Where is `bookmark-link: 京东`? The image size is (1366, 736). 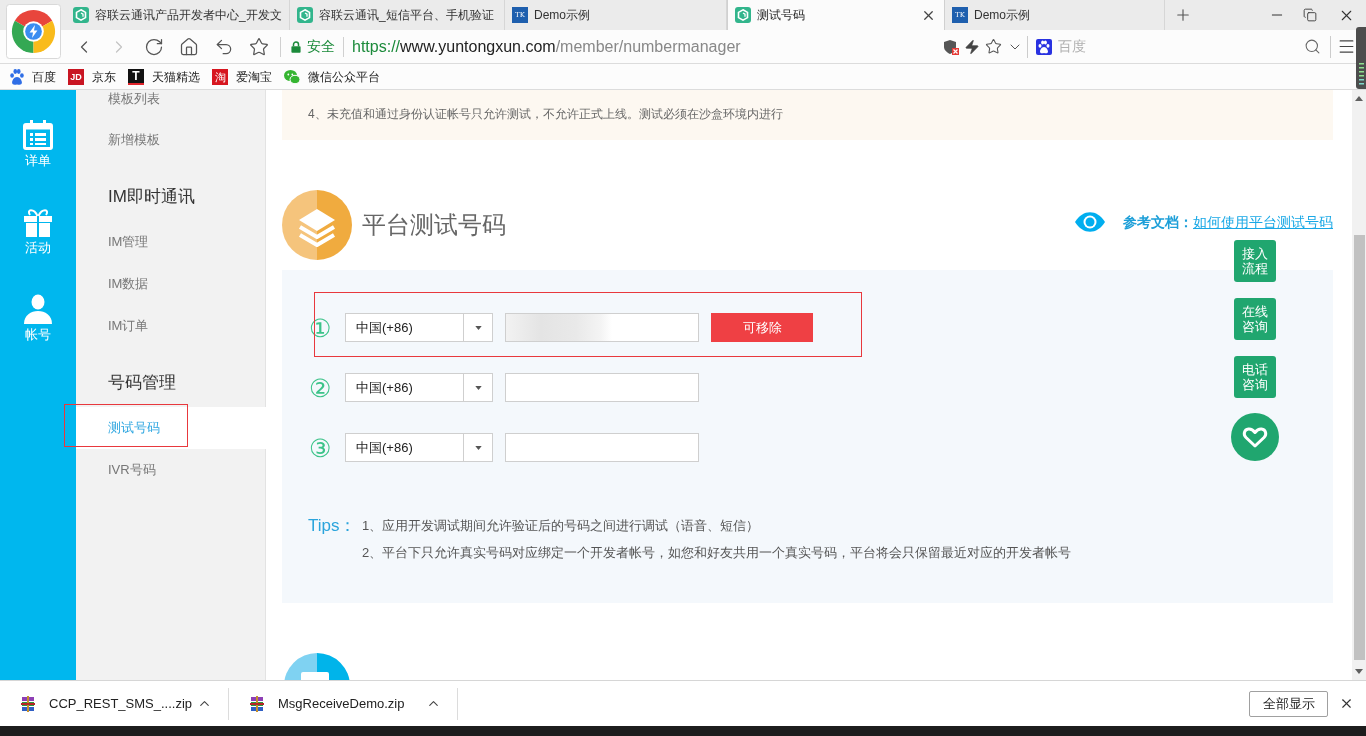 bookmark-link: 京东 is located at coordinates (104, 76).